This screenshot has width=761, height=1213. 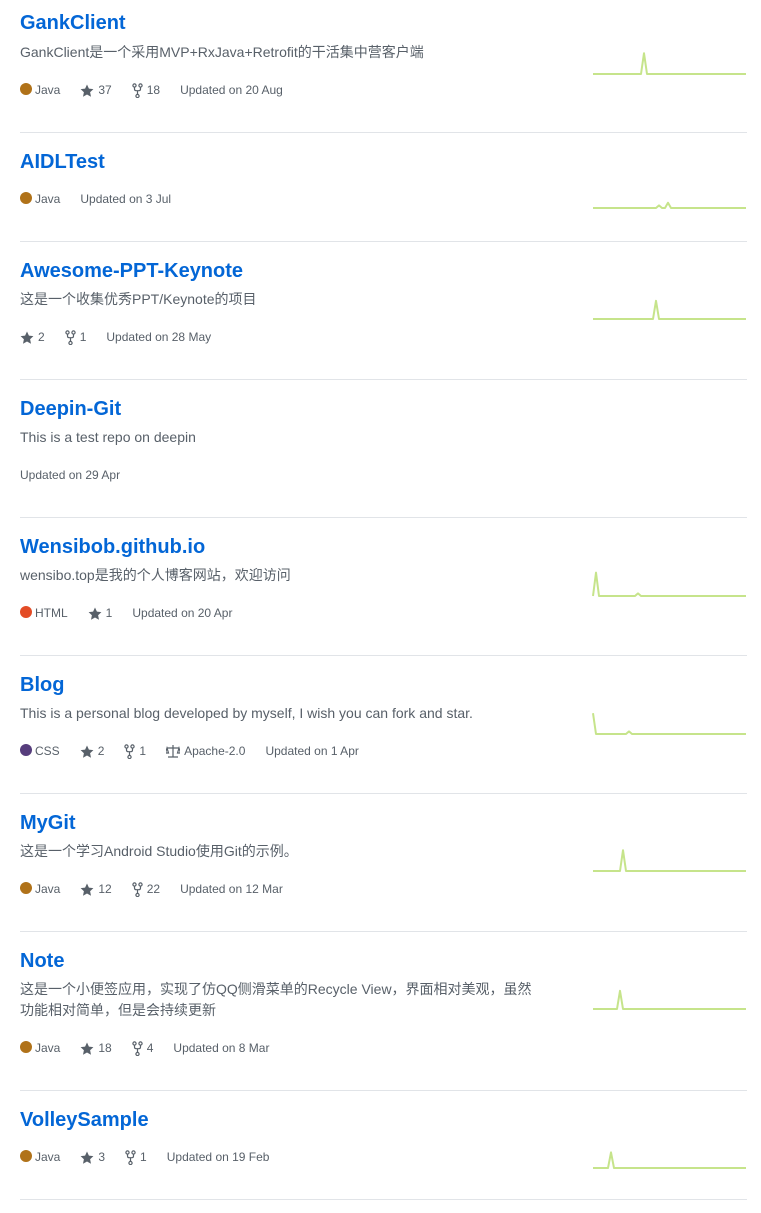 What do you see at coordinates (96, 1048) in the screenshot?
I see `stargazers-link: 18` at bounding box center [96, 1048].